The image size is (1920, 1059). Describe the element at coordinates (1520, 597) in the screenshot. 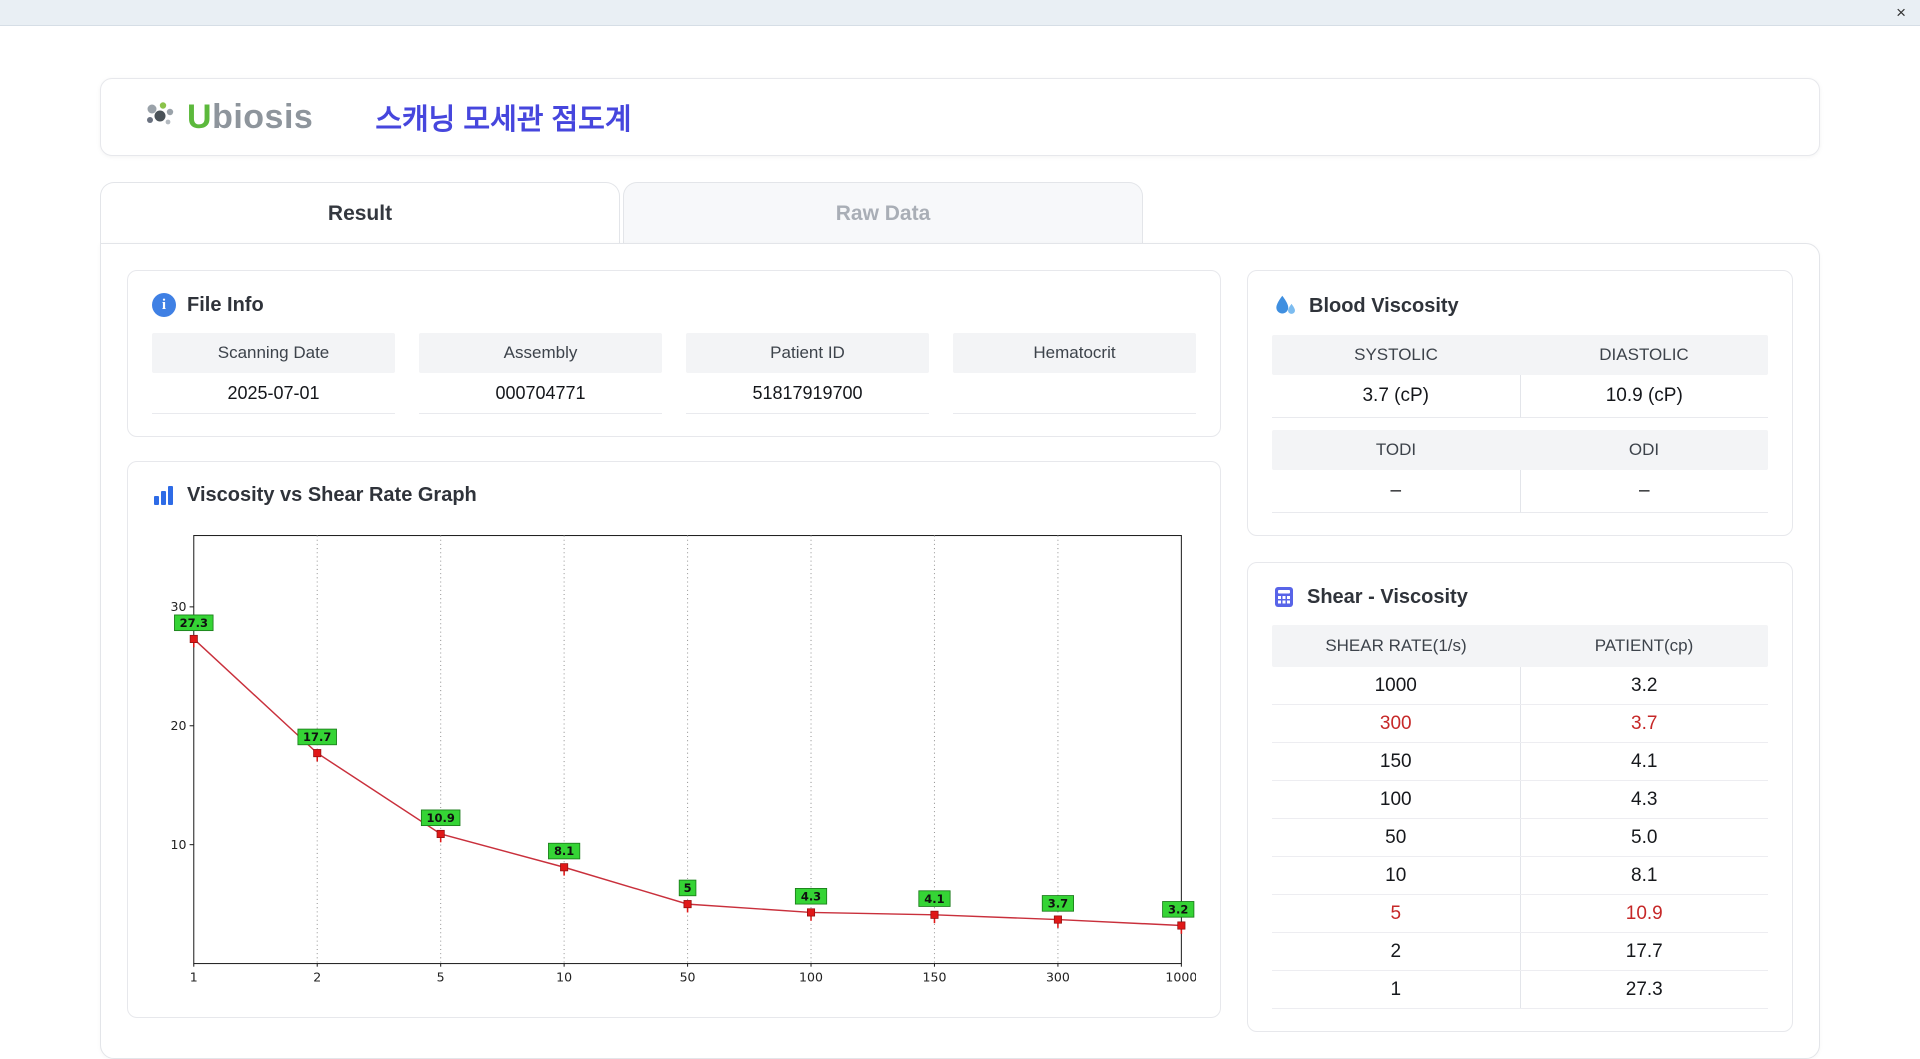

I see `shear-viscosity-header: Shear - Viscosity` at that location.